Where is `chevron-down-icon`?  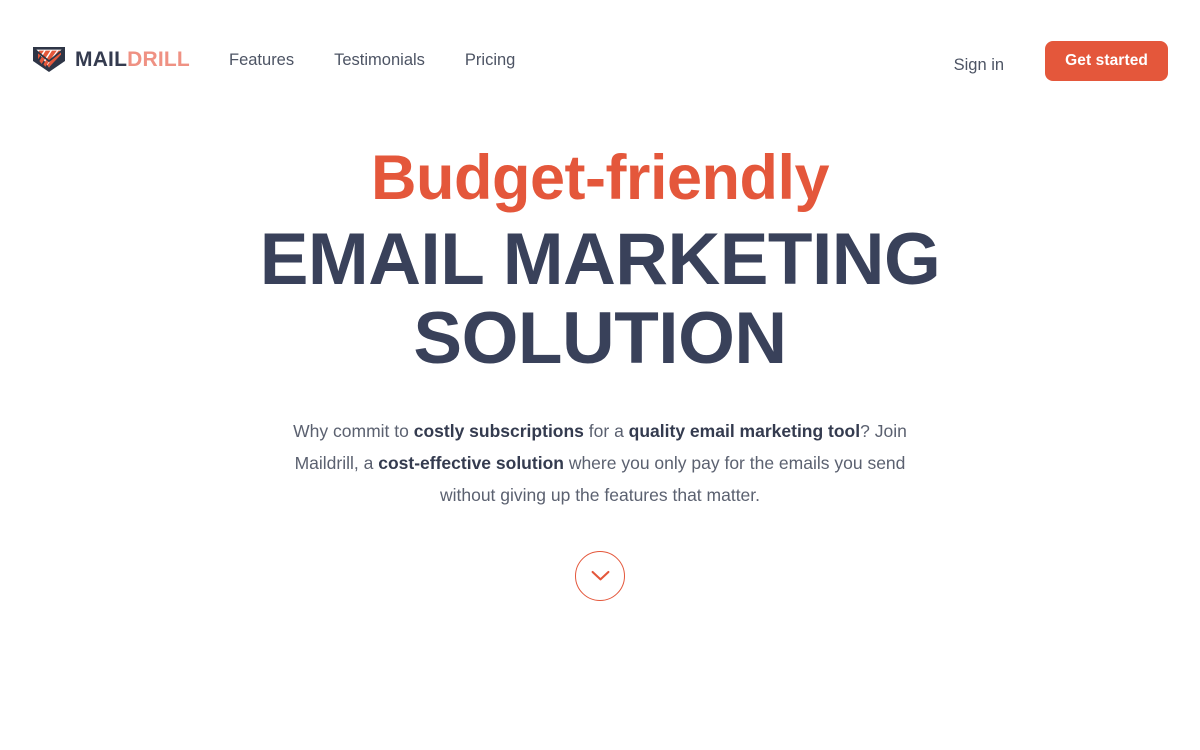
chevron-down-icon is located at coordinates (600, 576).